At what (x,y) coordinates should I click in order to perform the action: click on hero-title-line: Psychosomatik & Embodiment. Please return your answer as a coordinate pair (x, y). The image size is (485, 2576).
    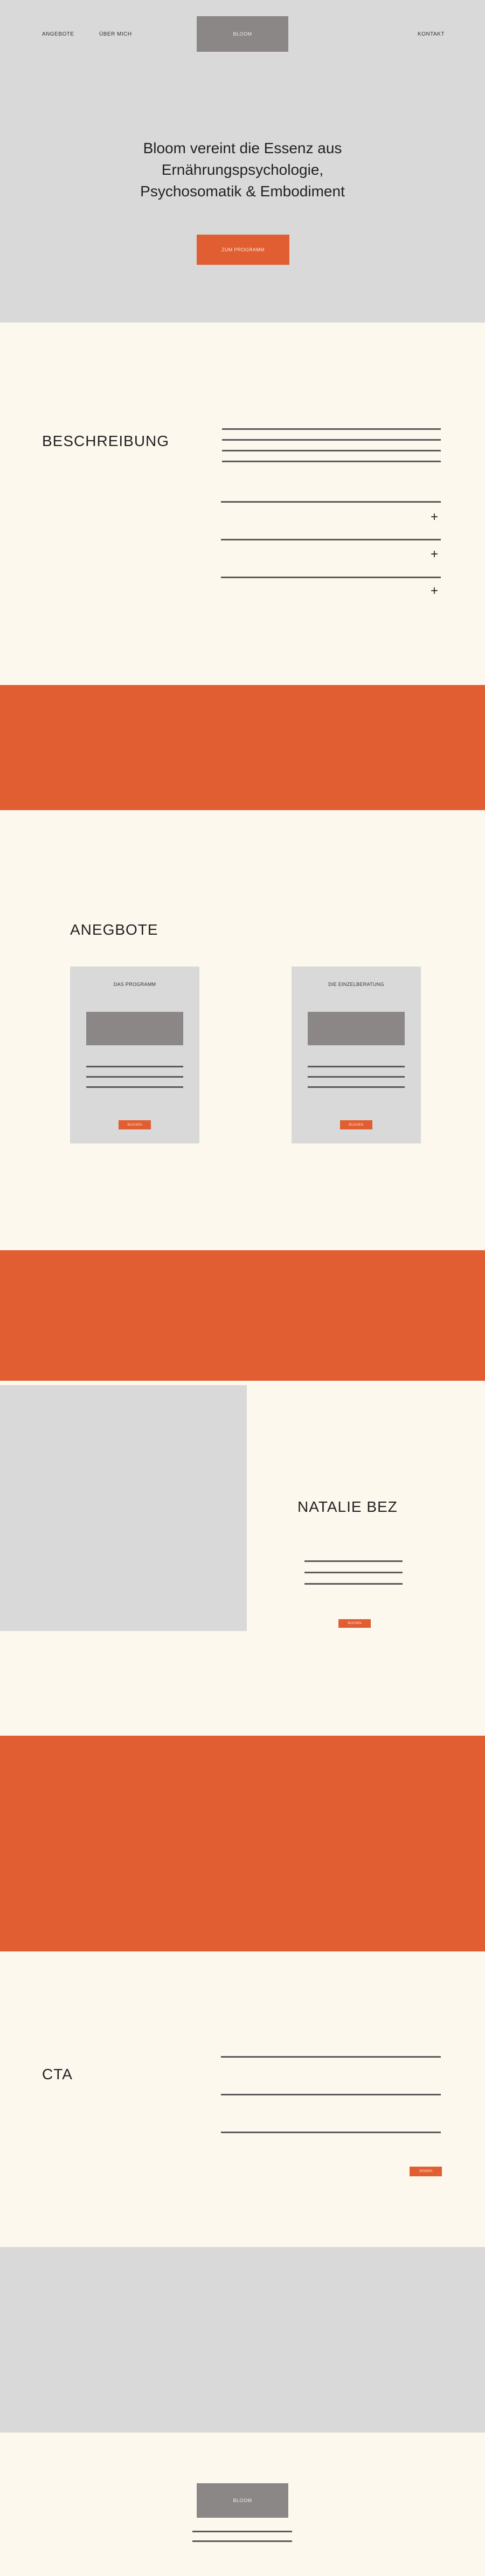
    Looking at the image, I should click on (242, 191).